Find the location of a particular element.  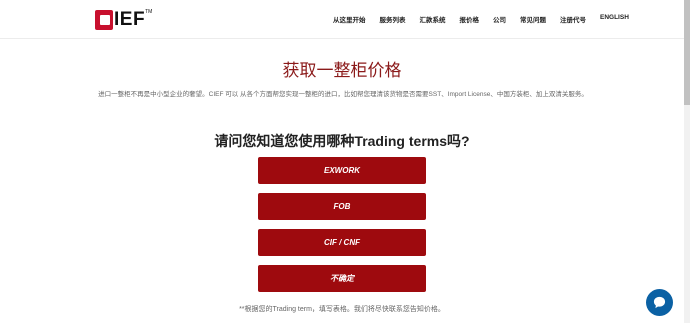

fob-button: FOB is located at coordinates (342, 206).